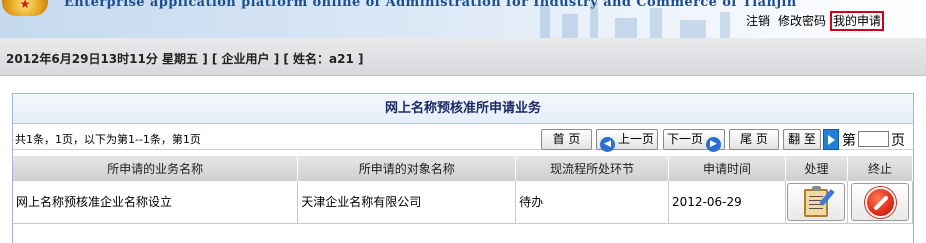 This screenshot has height=243, width=926. What do you see at coordinates (684, 139) in the screenshot?
I see `next-page-label: 下一页` at bounding box center [684, 139].